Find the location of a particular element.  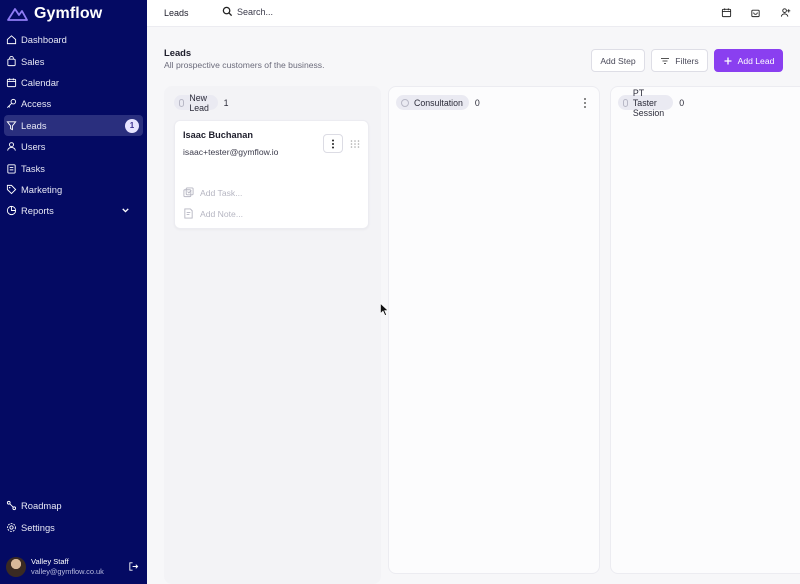

filters-label: Filters is located at coordinates (687, 60).